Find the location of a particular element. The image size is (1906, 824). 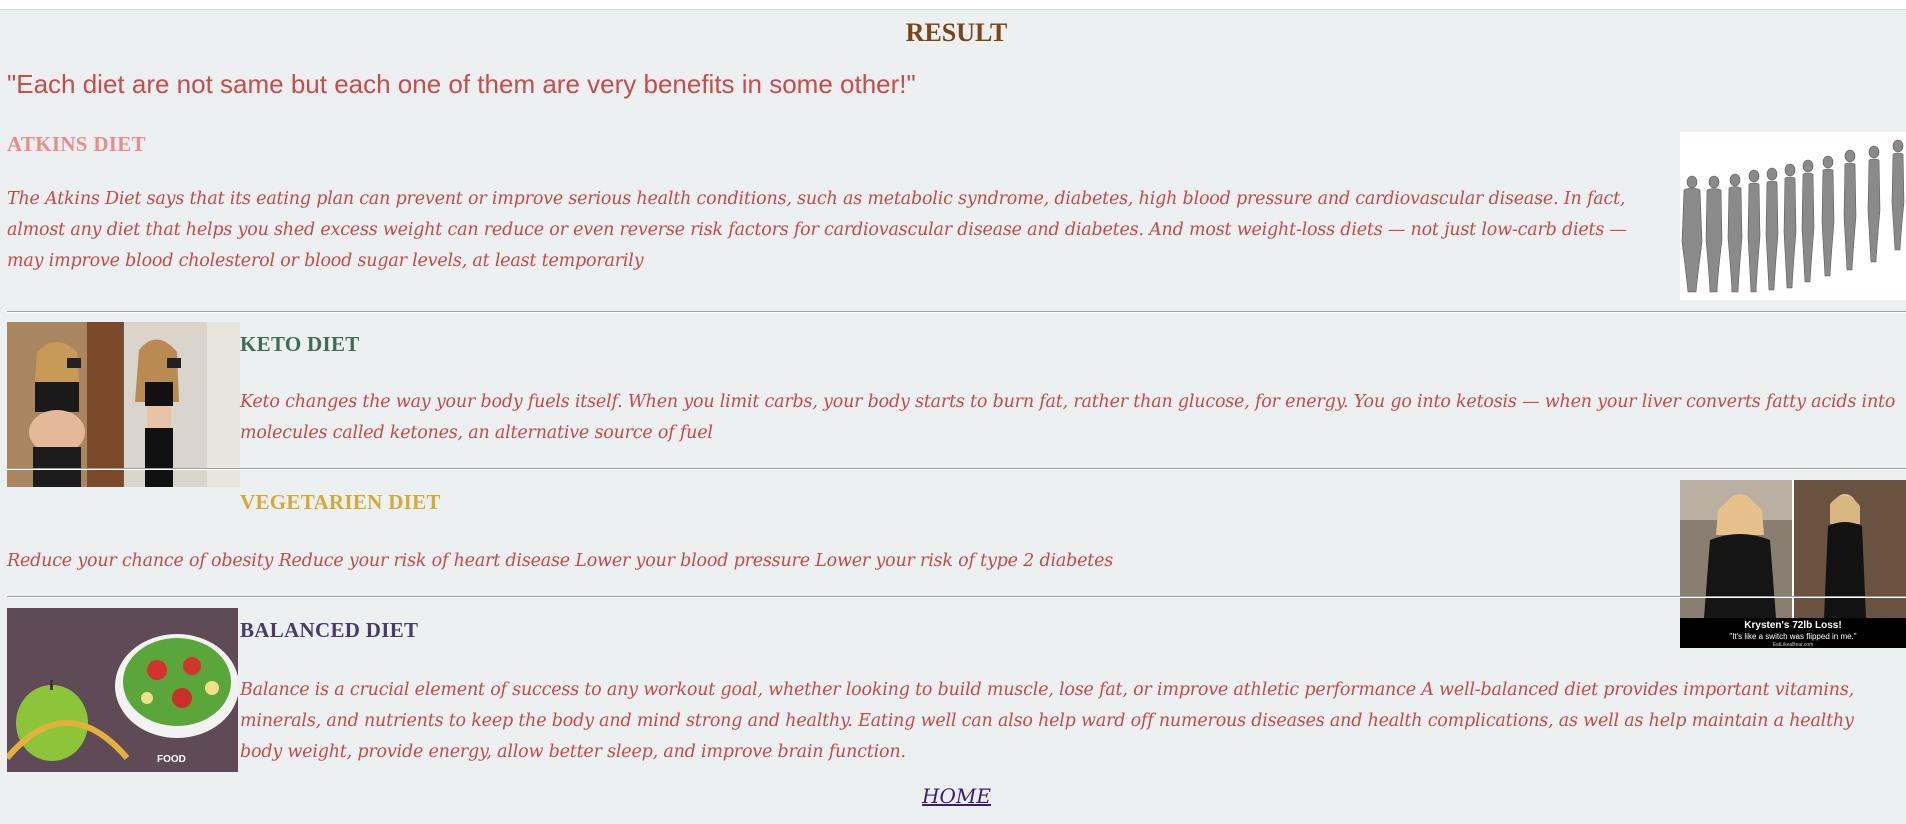

atkins-weight-loss-image is located at coordinates (1793, 216).